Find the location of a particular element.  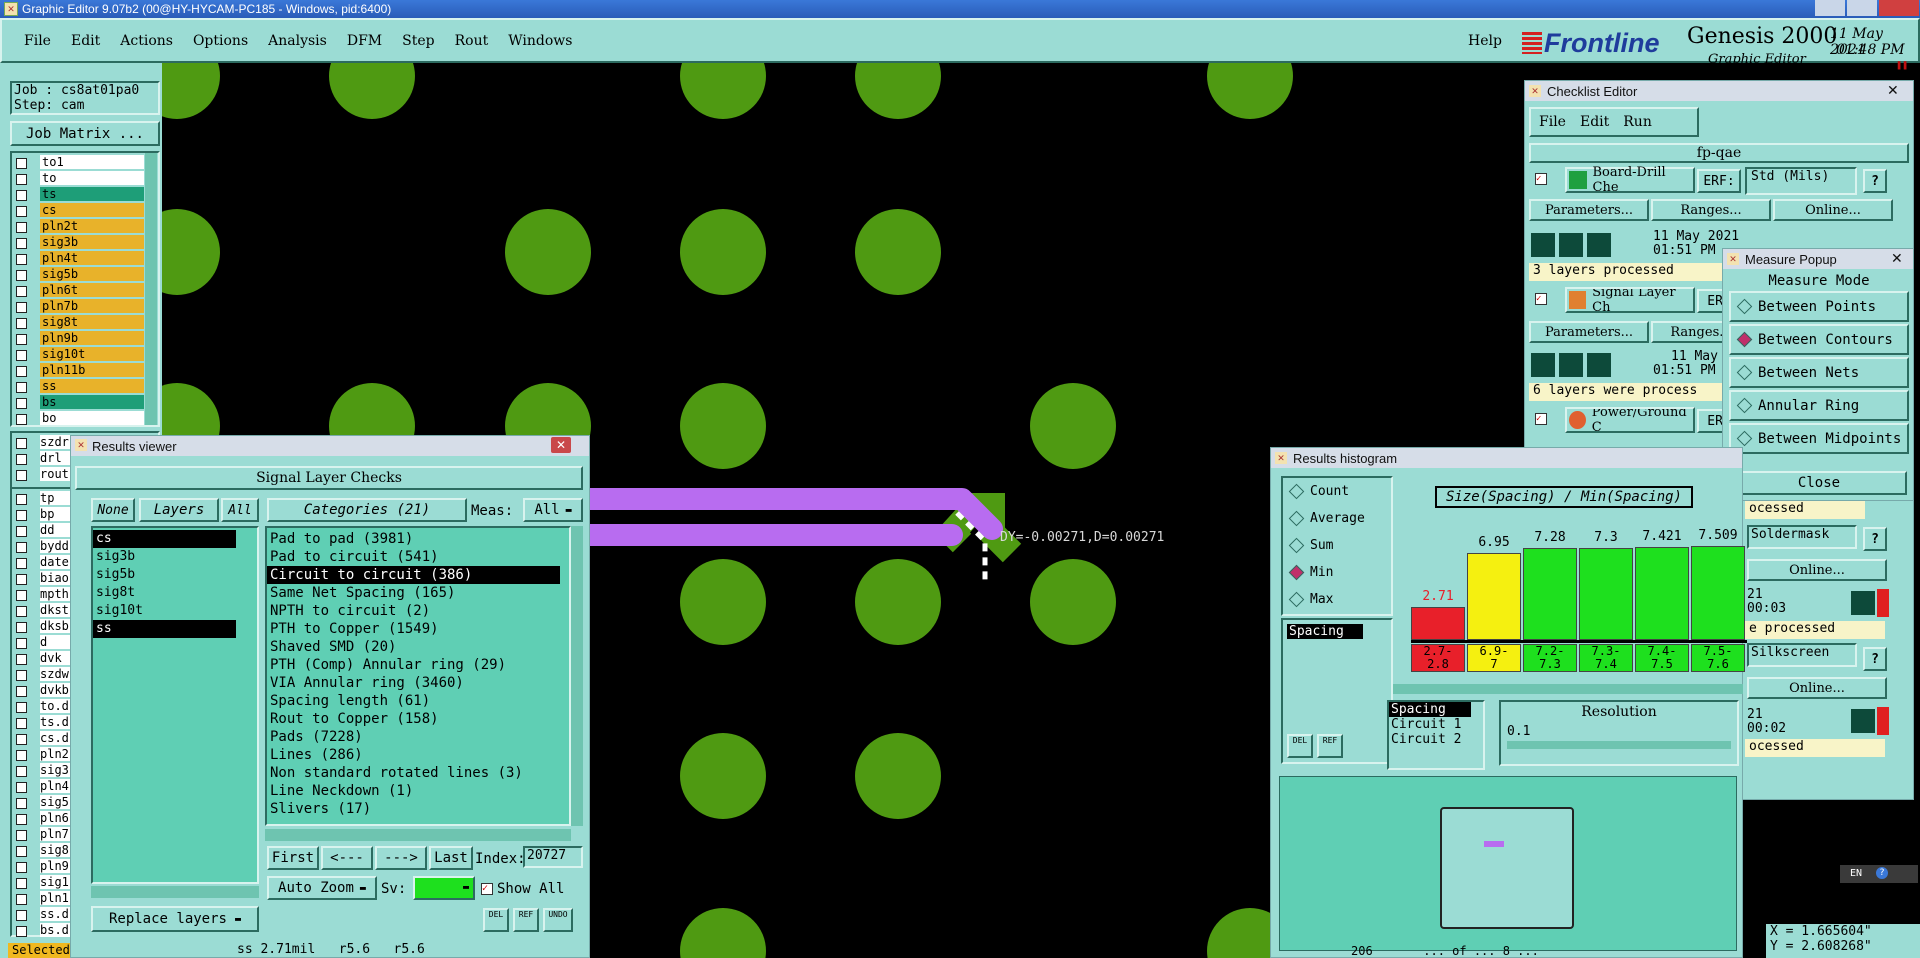

category-item: Lines (286) is located at coordinates (413, 755).